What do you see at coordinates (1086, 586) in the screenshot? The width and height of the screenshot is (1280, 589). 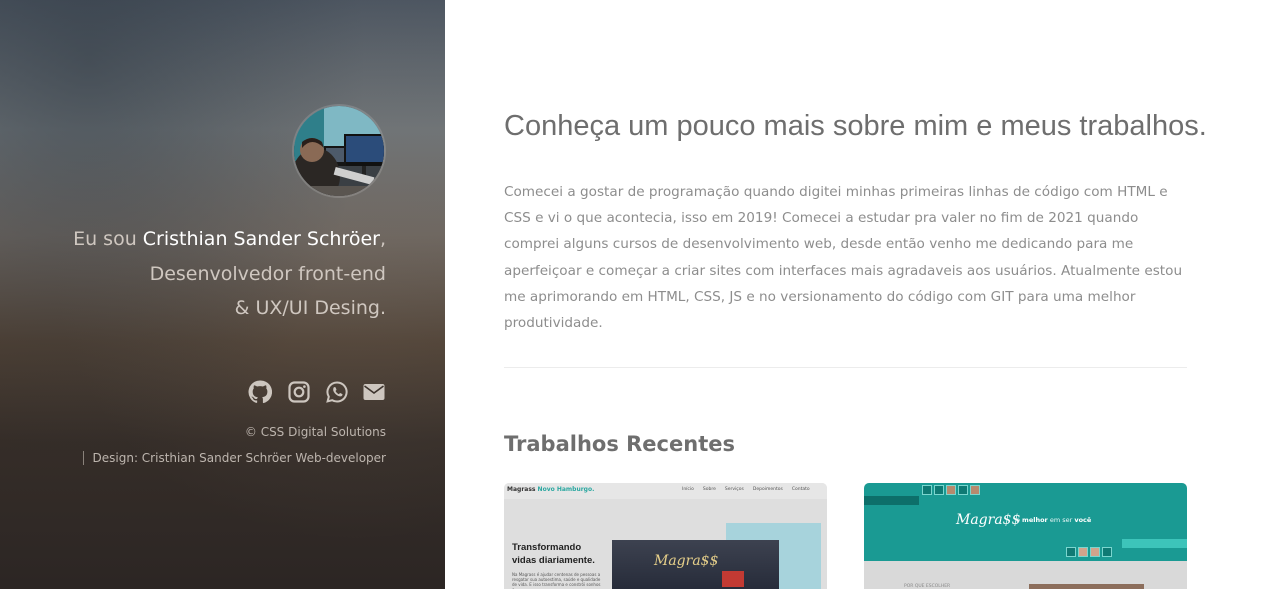 I see `preview-photo-strip` at bounding box center [1086, 586].